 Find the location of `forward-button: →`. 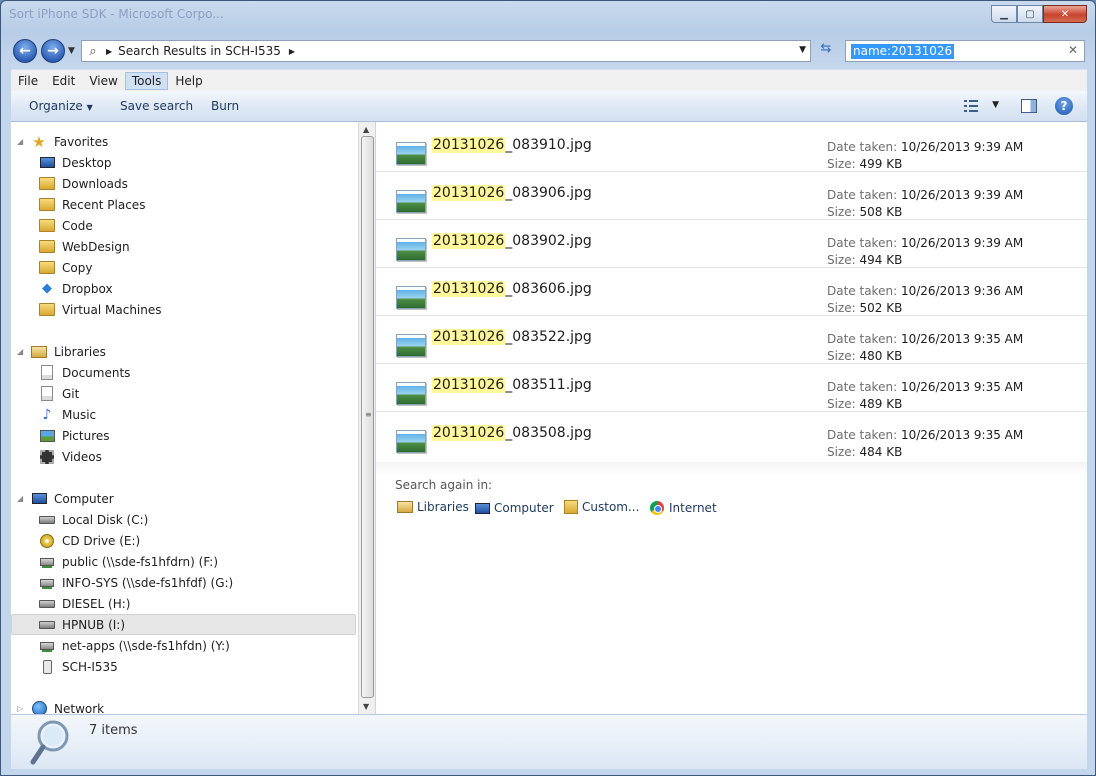

forward-button: → is located at coordinates (53, 51).